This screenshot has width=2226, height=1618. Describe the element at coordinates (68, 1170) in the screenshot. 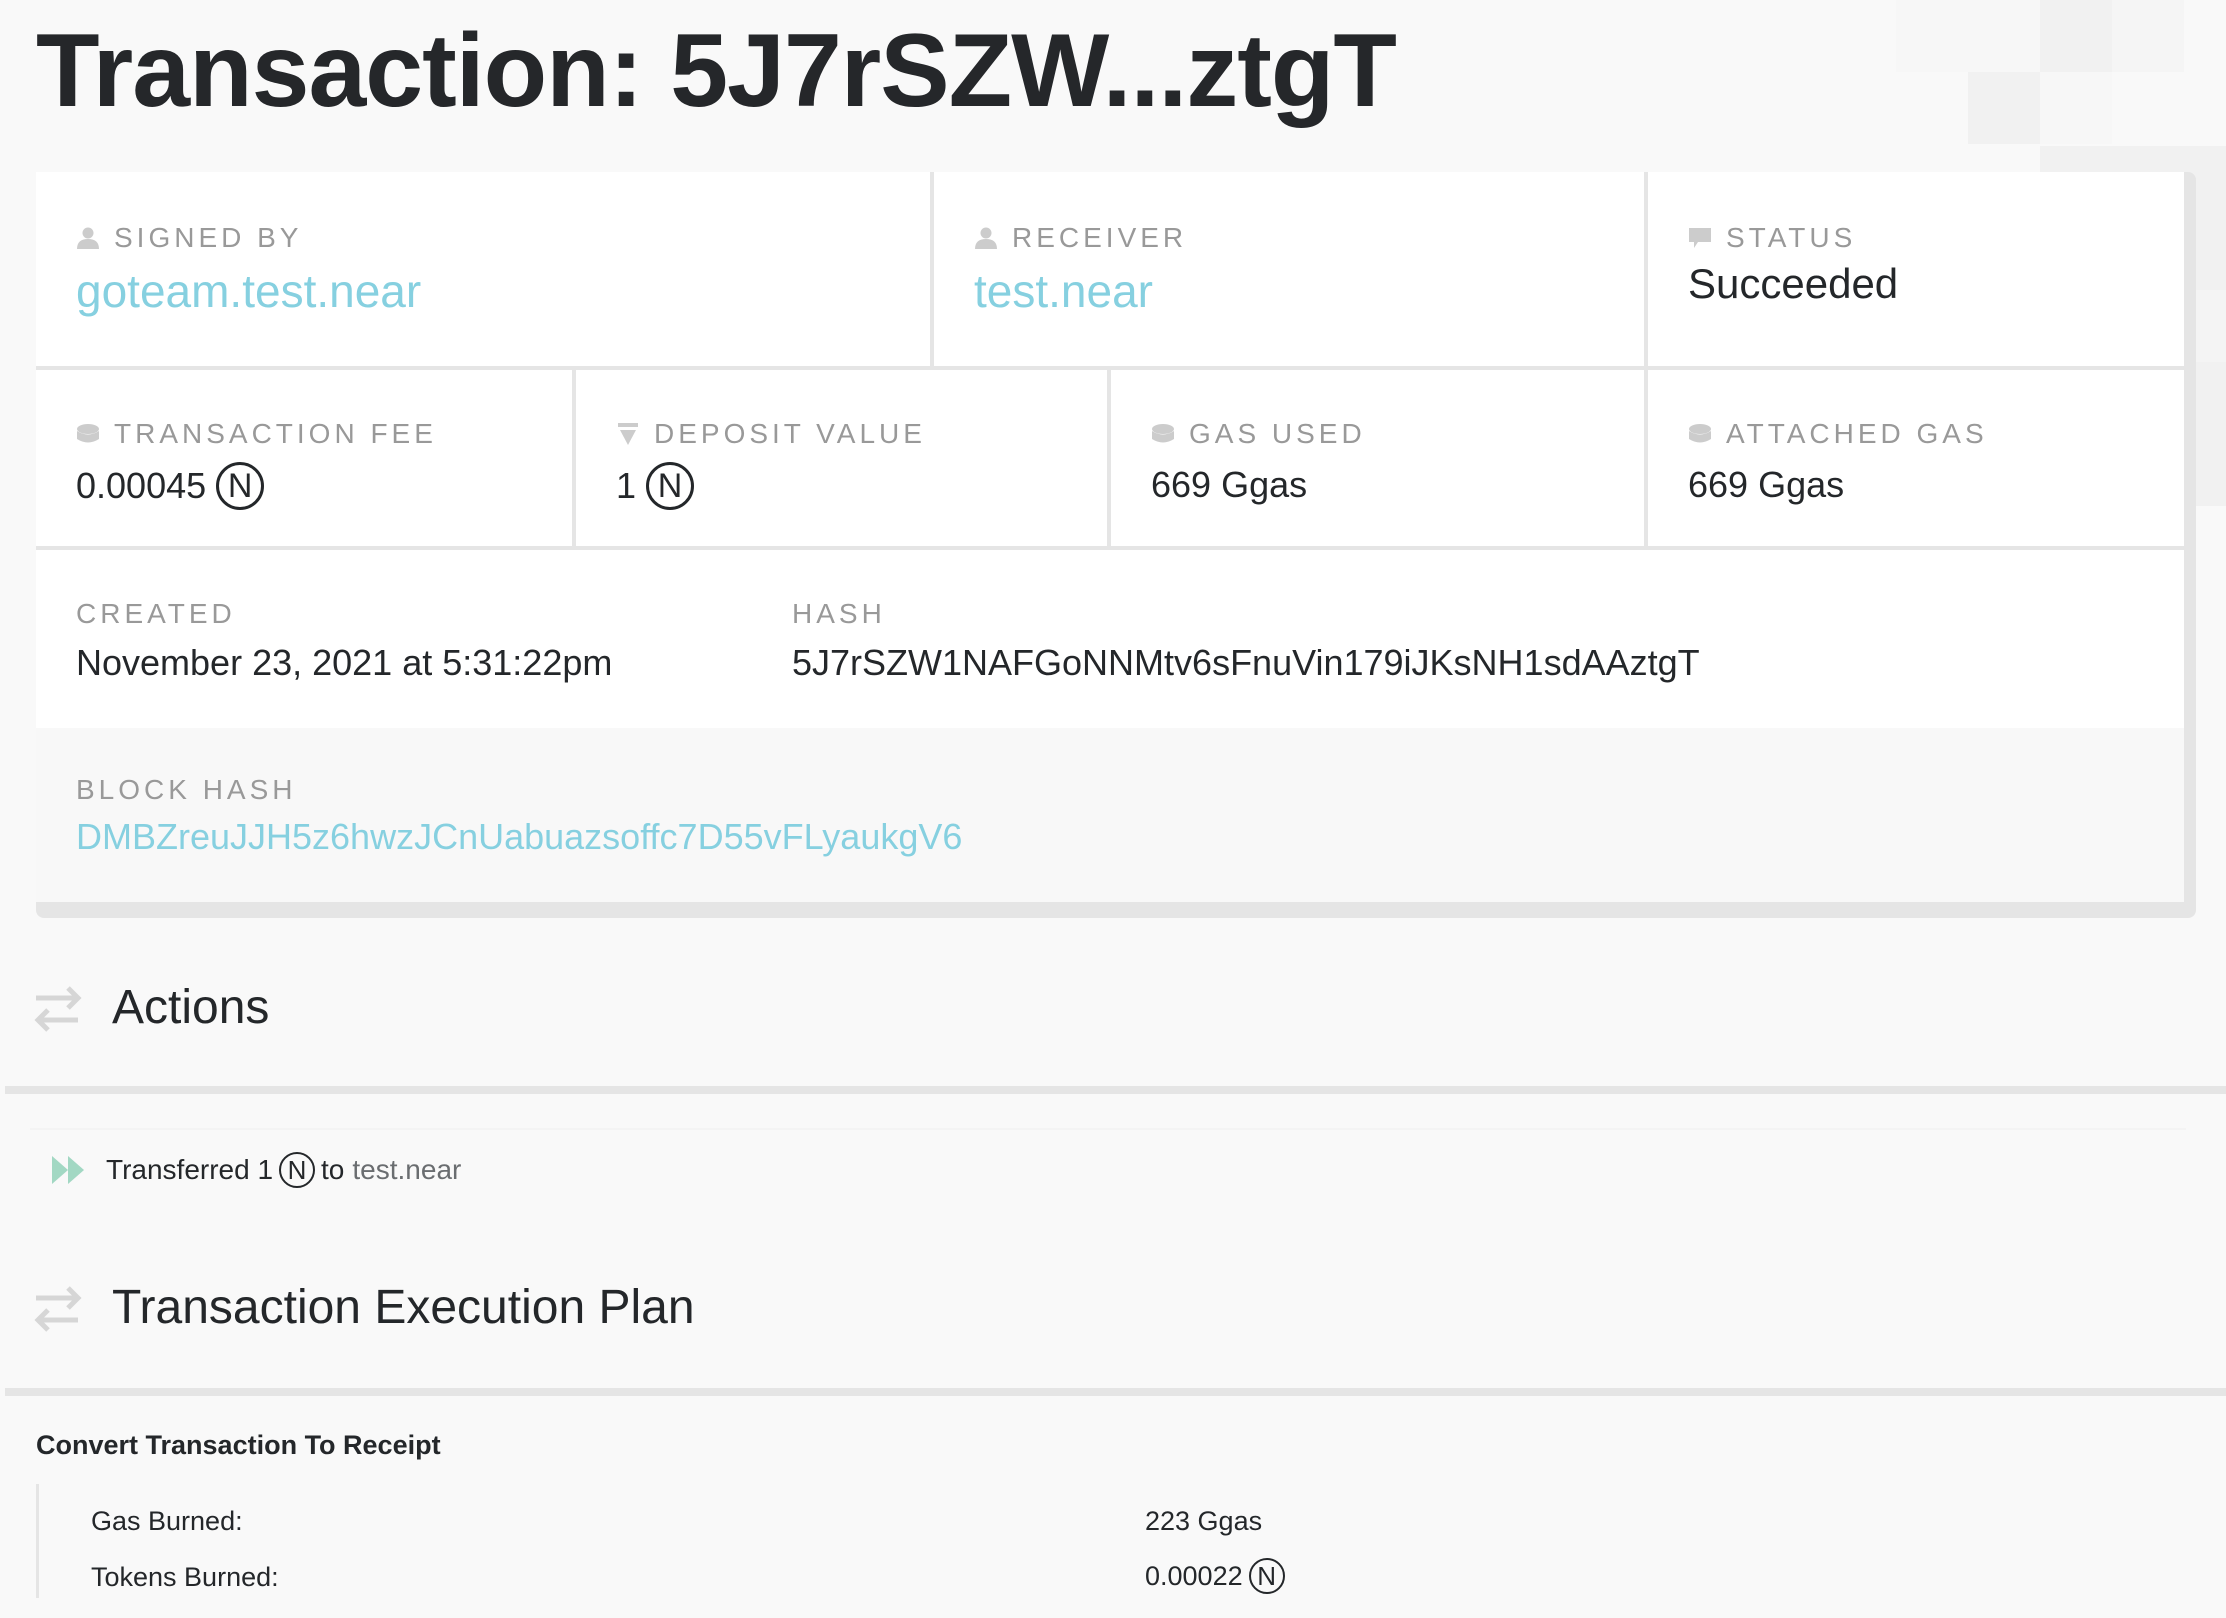

I see `transfer-action-icon` at that location.